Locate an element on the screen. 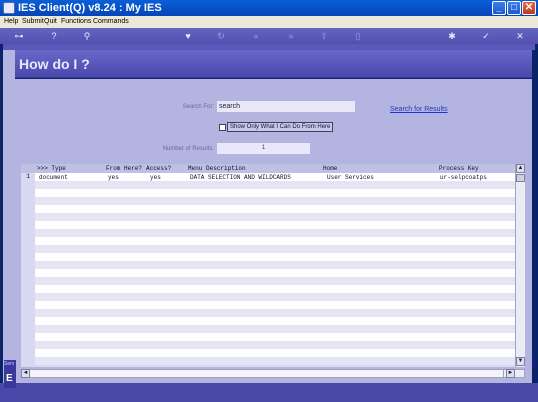 The height and width of the screenshot is (402, 538). scroll-thumb is located at coordinates (520, 178).